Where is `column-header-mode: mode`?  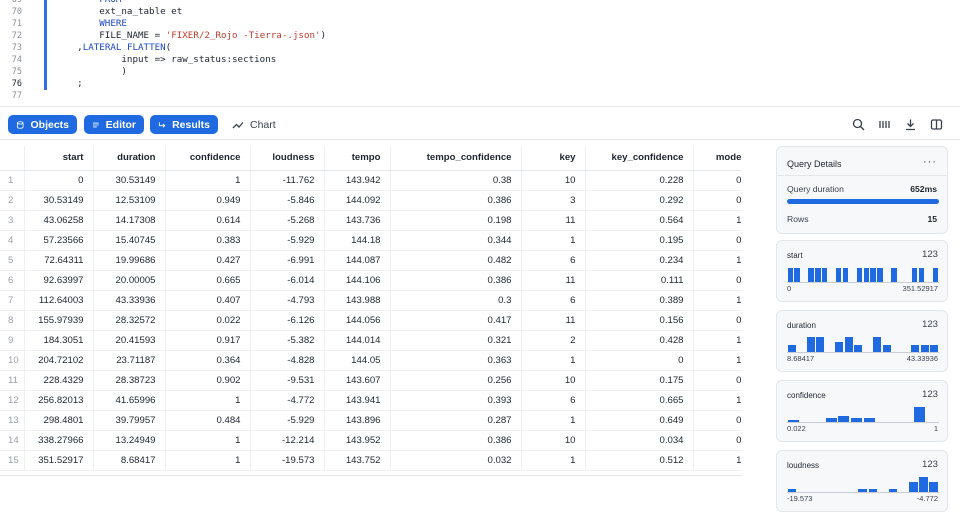
column-header-mode: mode is located at coordinates (717, 158).